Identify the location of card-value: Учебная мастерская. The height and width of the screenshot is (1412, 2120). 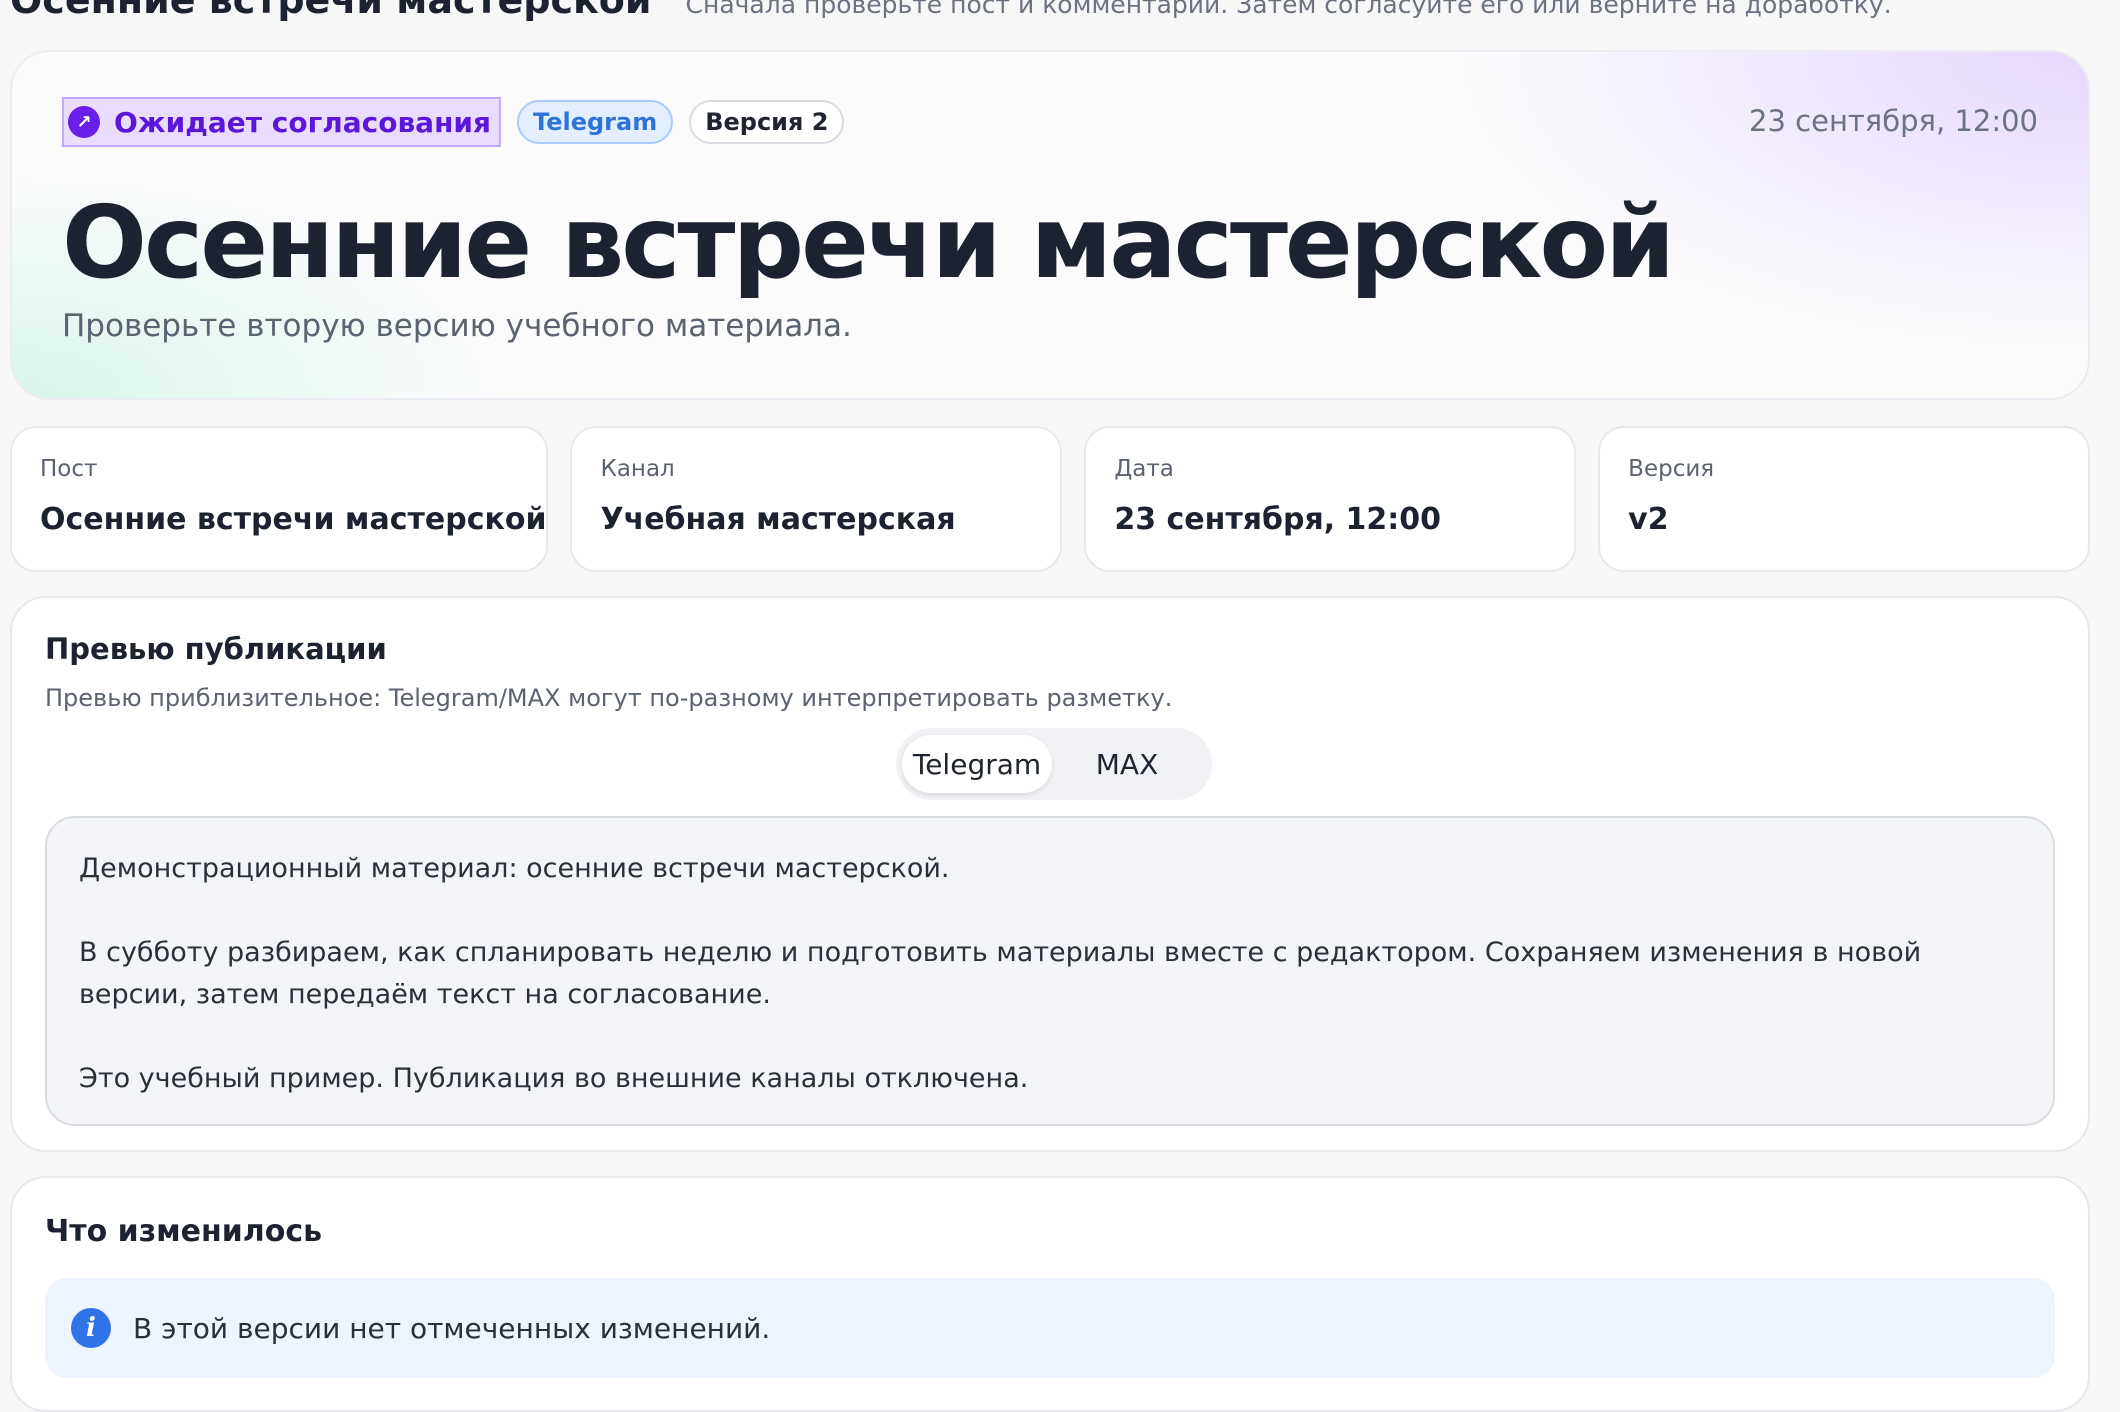
(778, 519).